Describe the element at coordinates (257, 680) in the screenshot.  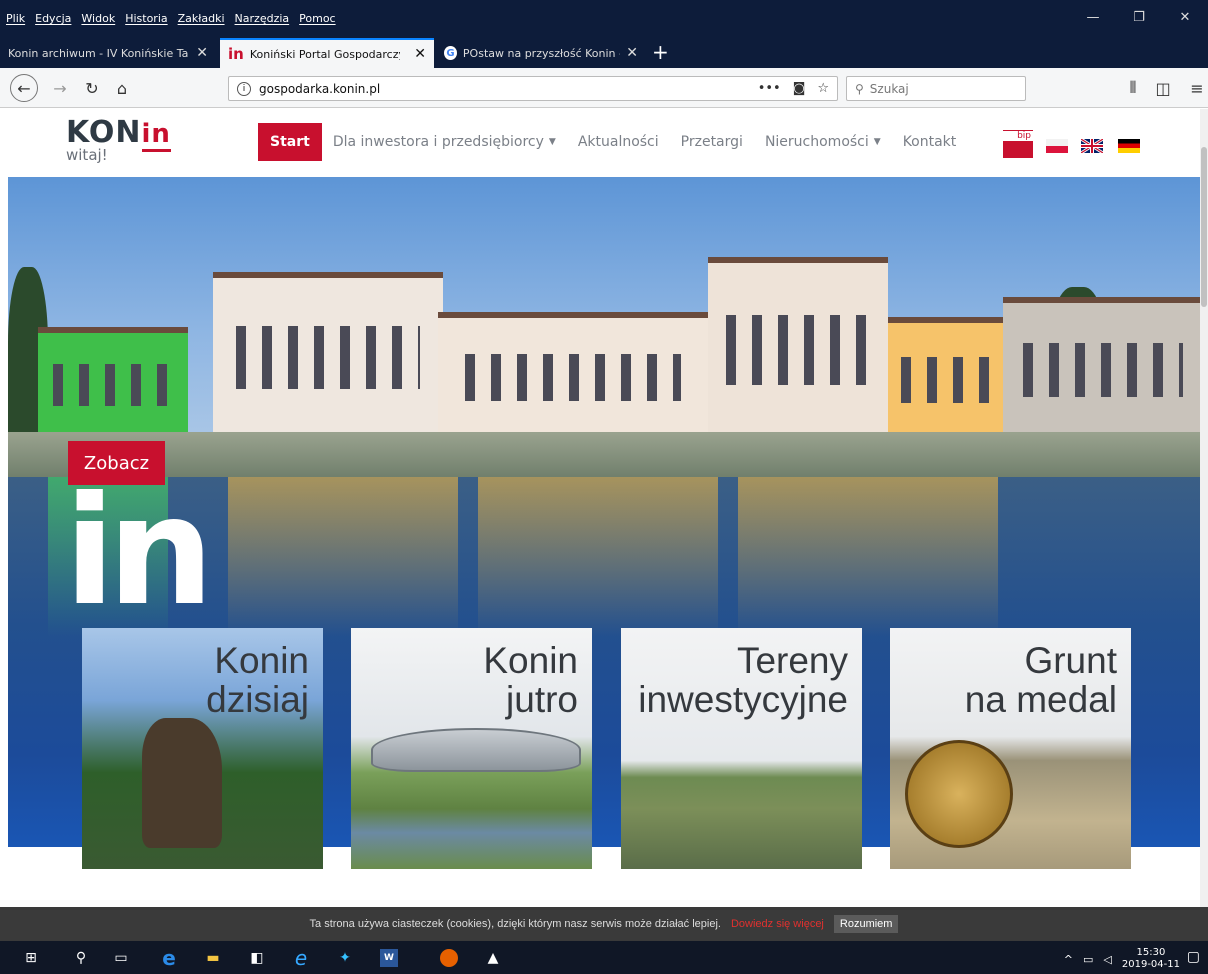
I see `card-title: Konin dzisiaj` at that location.